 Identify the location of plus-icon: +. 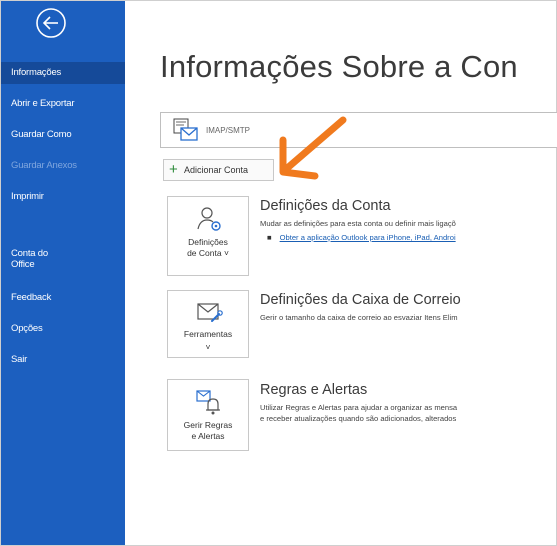
(173, 169).